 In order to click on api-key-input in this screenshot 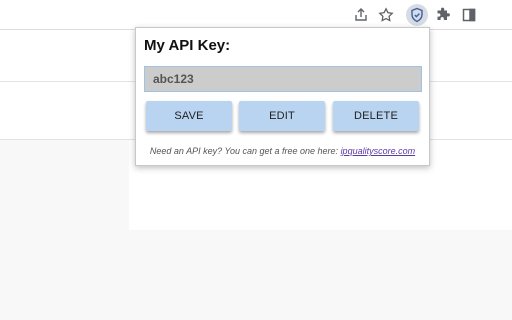, I will do `click(283, 79)`.